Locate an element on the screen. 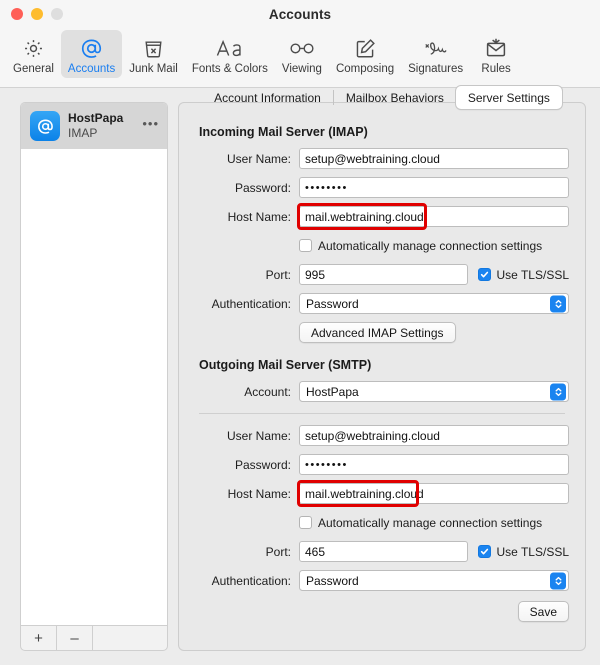  outgoing-host-name-label: Host Name: is located at coordinates (259, 493).